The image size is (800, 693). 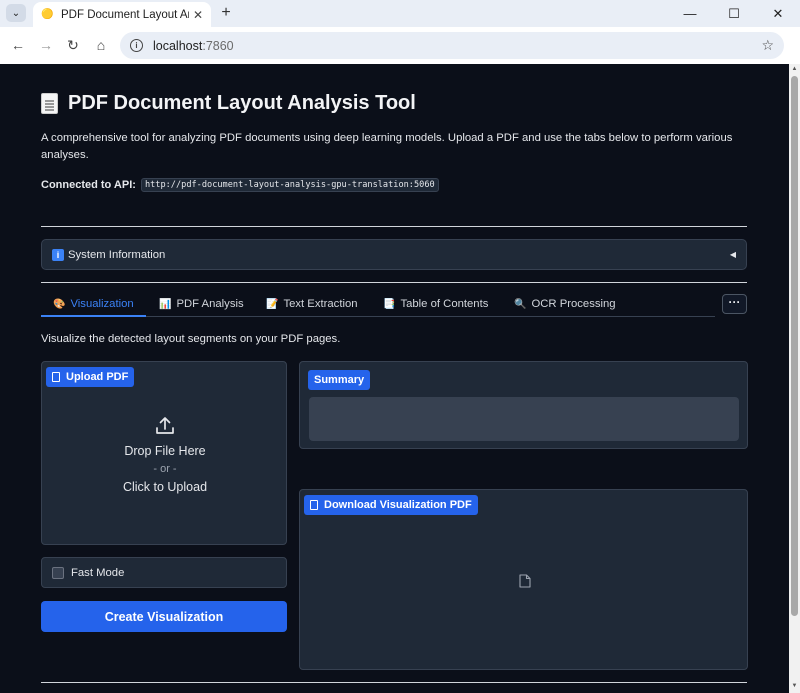 What do you see at coordinates (210, 304) in the screenshot?
I see `tab-label: PDF Analysis` at bounding box center [210, 304].